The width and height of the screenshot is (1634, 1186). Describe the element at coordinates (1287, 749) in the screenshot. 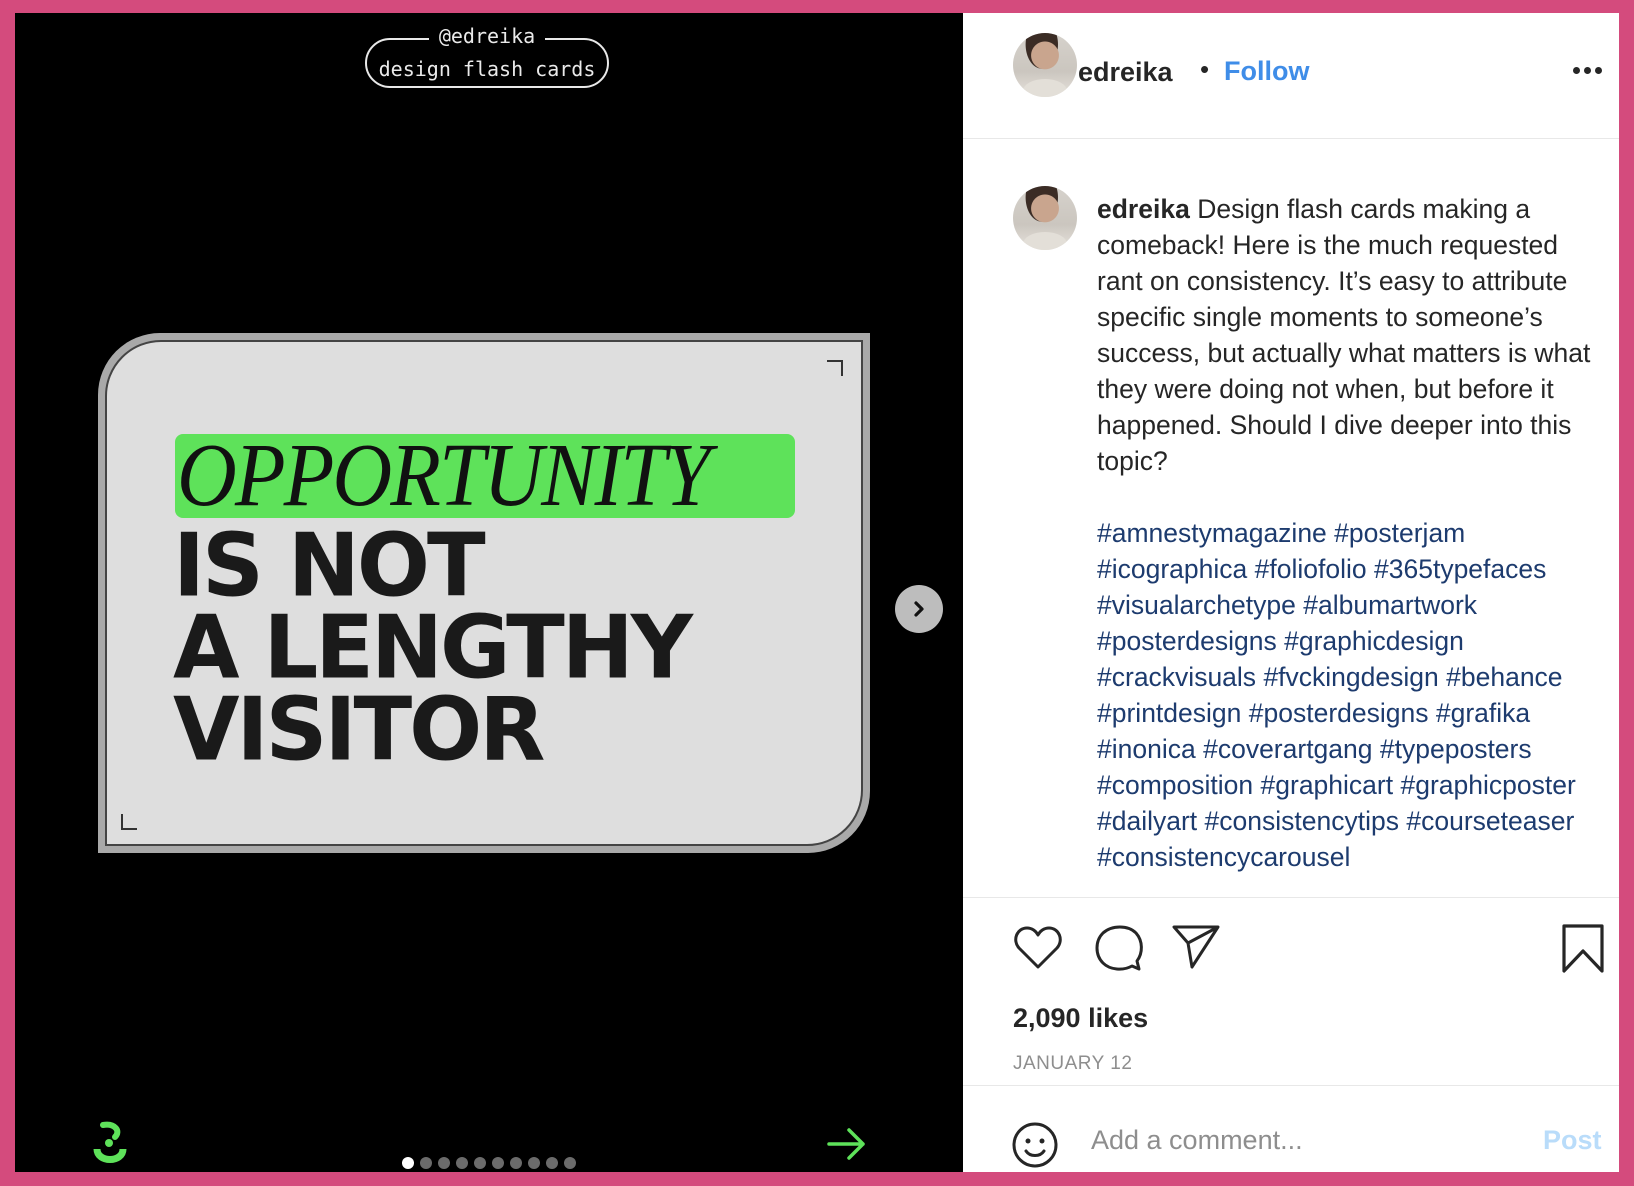

I see `hashtag-link: #coverartgang` at that location.